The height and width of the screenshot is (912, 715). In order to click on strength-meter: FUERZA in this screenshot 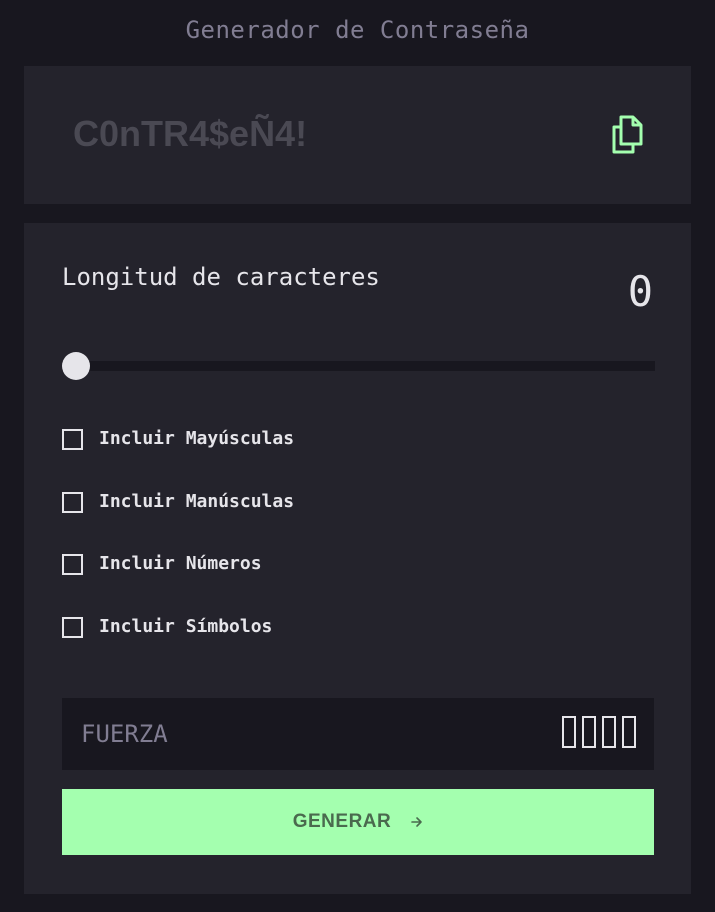, I will do `click(358, 734)`.